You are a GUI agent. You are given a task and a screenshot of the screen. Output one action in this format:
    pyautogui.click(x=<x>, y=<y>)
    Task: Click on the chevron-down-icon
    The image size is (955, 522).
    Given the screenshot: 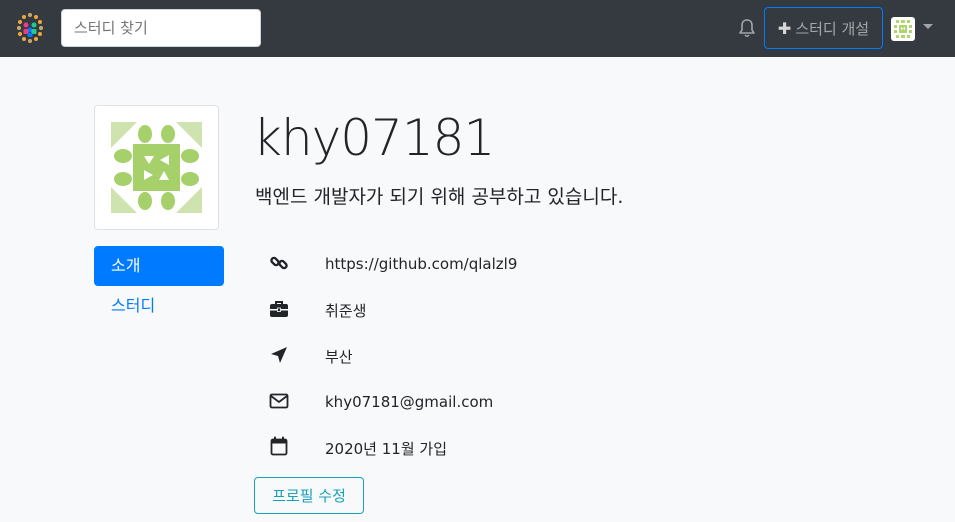 What is the action you would take?
    pyautogui.click(x=928, y=26)
    